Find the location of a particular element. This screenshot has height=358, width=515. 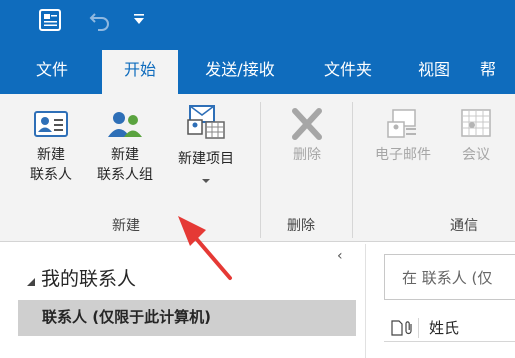

meeting-button: 会议 is located at coordinates (476, 136).